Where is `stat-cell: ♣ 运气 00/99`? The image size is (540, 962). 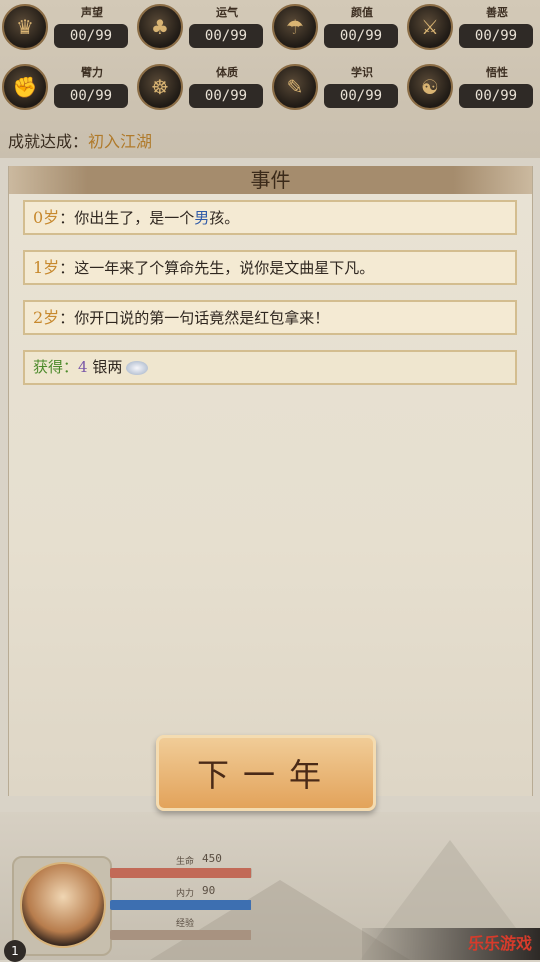
stat-cell: ♣ 运气 00/99 is located at coordinates (202, 31).